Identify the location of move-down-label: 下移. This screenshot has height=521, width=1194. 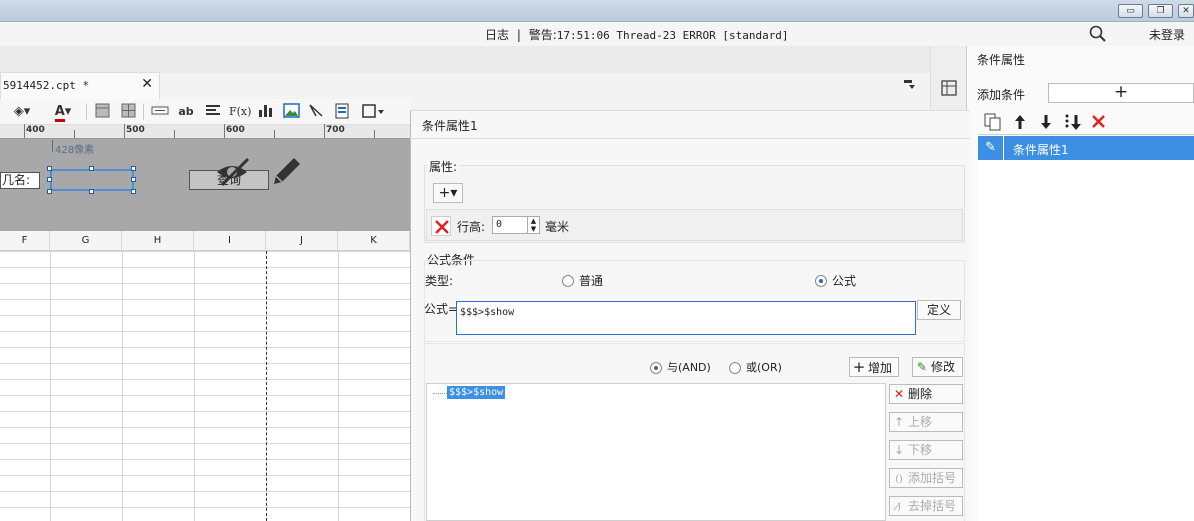
(920, 450).